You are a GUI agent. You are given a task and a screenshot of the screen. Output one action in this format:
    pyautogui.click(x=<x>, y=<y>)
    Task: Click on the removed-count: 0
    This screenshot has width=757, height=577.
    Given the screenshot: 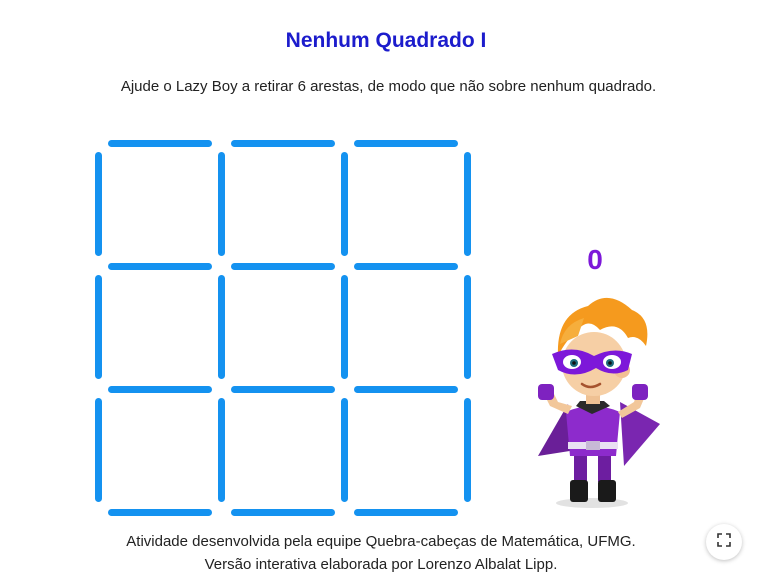 What is the action you would take?
    pyautogui.click(x=595, y=259)
    